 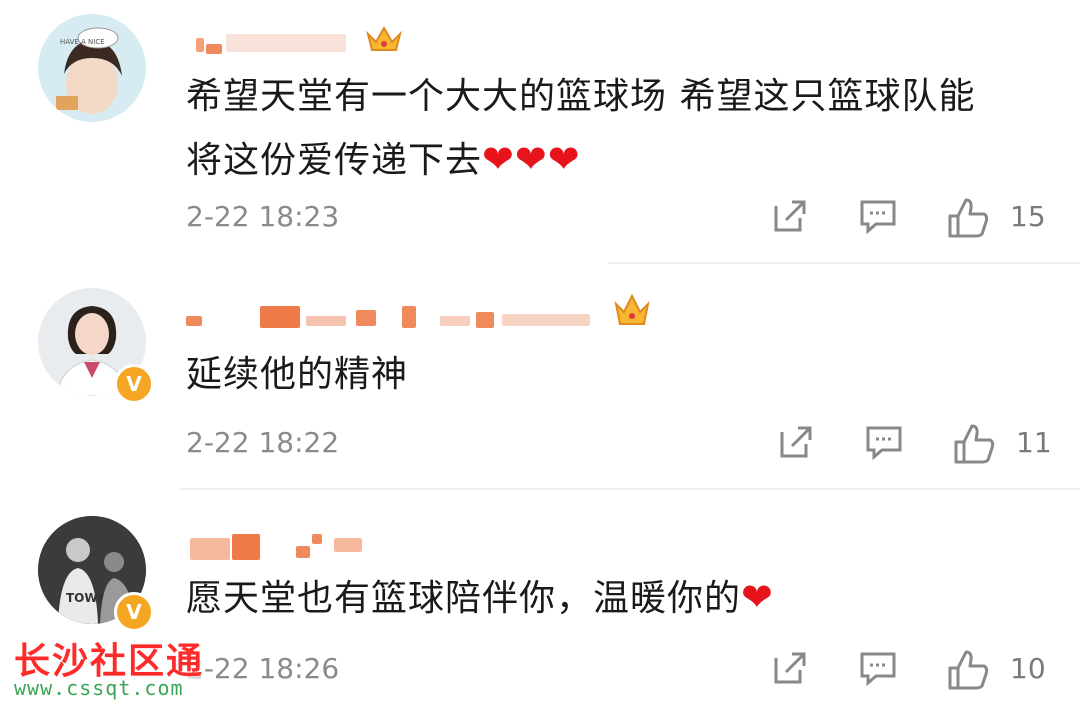 What do you see at coordinates (92, 68) in the screenshot?
I see `avatar: HAVE A NICE` at bounding box center [92, 68].